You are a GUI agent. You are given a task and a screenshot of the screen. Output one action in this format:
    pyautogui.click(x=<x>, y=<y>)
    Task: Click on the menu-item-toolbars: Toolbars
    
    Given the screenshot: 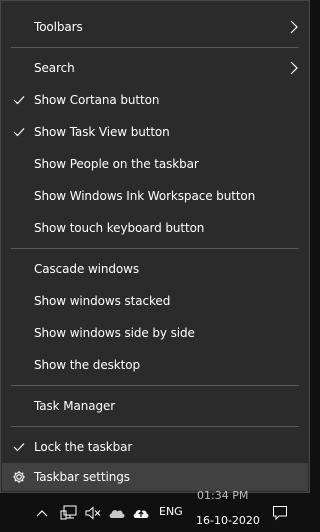 What is the action you would take?
    pyautogui.click(x=155, y=27)
    